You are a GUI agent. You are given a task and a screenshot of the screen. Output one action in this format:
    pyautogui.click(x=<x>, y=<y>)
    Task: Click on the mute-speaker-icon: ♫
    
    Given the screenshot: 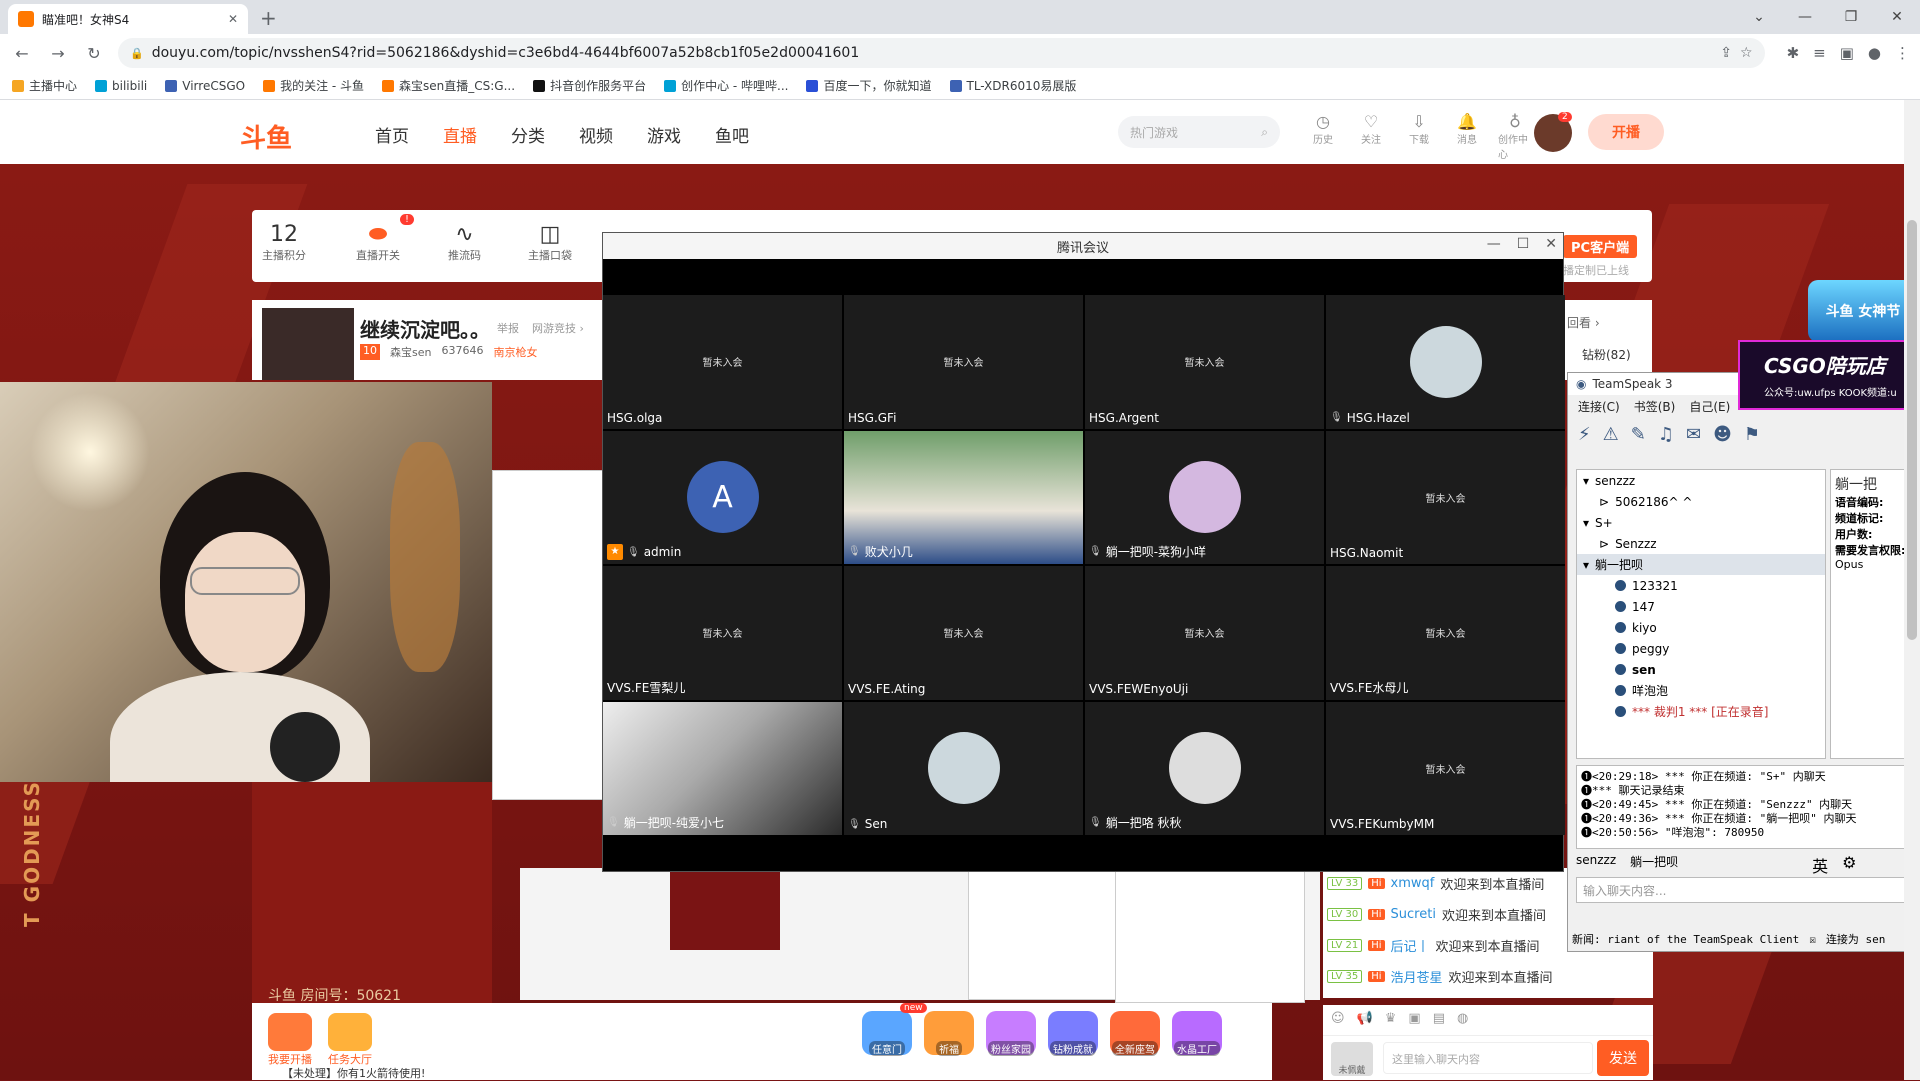 What is the action you would take?
    pyautogui.click(x=1666, y=434)
    